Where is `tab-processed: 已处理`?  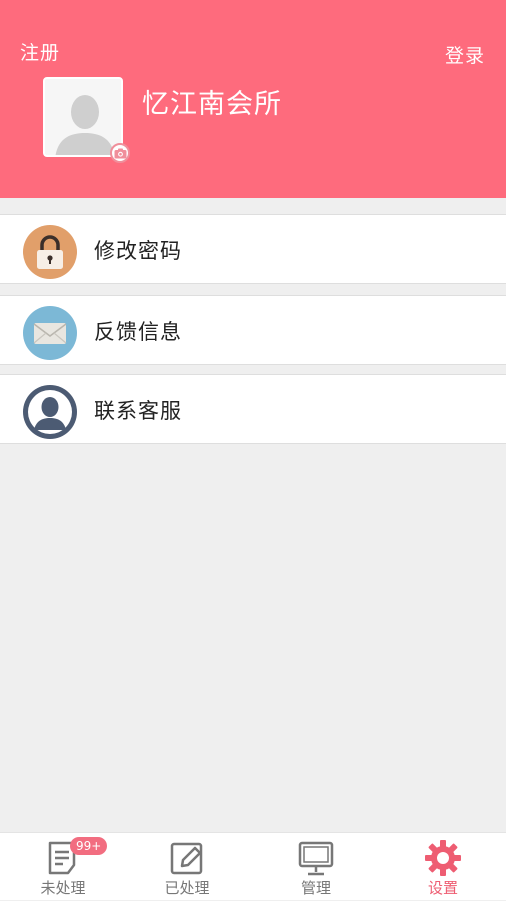
tab-processed: 已处理 is located at coordinates (187, 867).